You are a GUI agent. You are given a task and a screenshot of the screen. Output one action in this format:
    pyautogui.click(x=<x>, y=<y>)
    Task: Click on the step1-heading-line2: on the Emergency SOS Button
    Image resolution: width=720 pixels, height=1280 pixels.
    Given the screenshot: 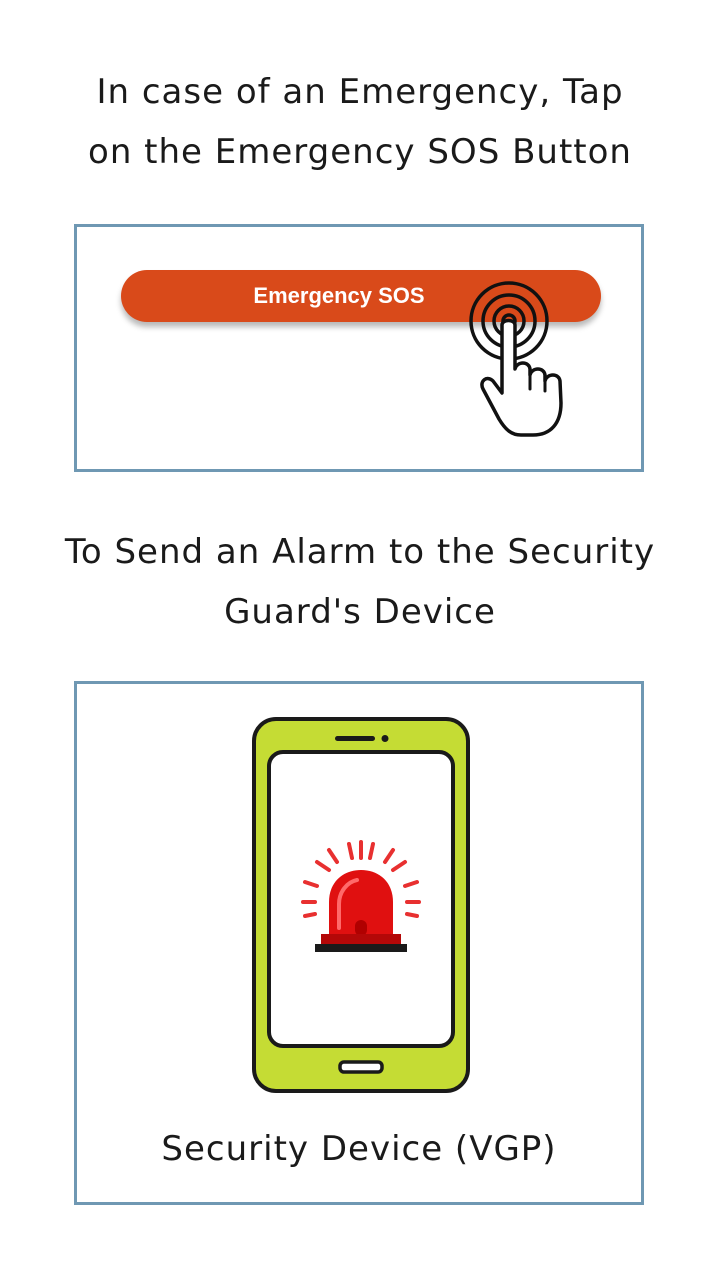 What is the action you would take?
    pyautogui.click(x=360, y=152)
    